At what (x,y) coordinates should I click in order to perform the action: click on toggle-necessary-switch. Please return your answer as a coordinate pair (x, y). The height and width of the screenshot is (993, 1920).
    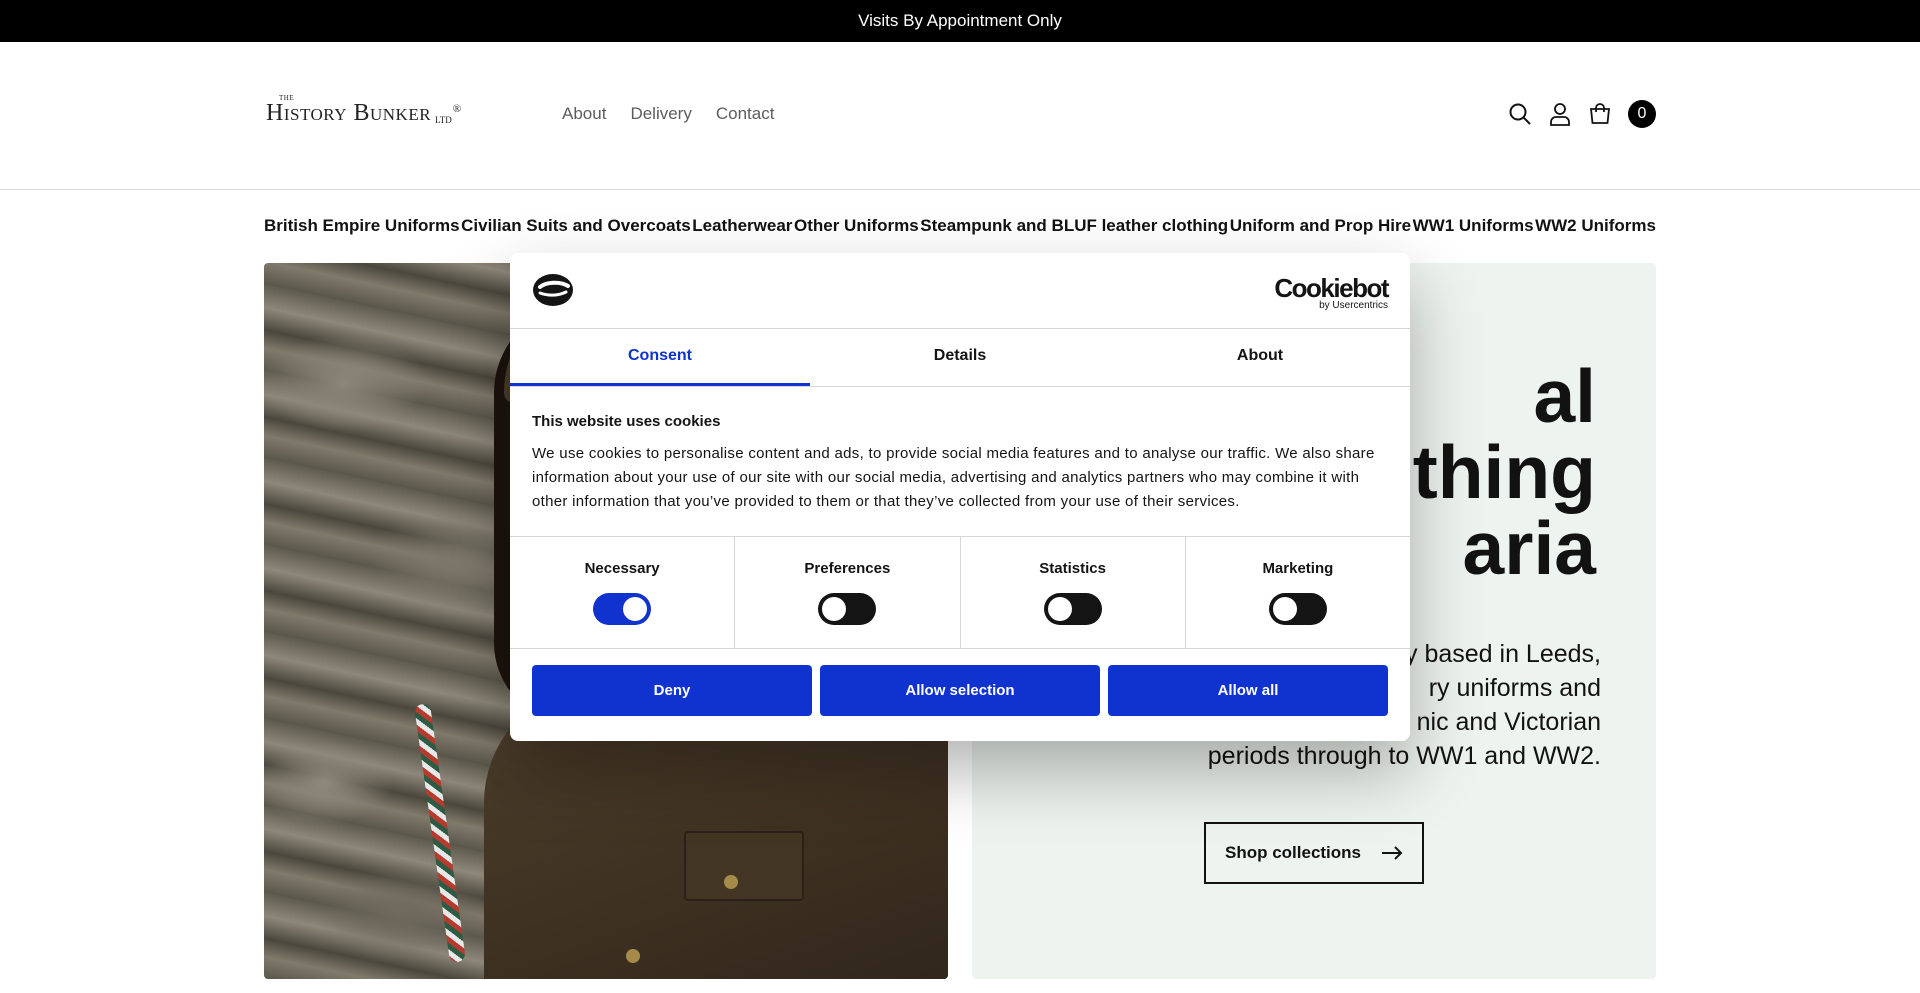
    Looking at the image, I should click on (622, 609).